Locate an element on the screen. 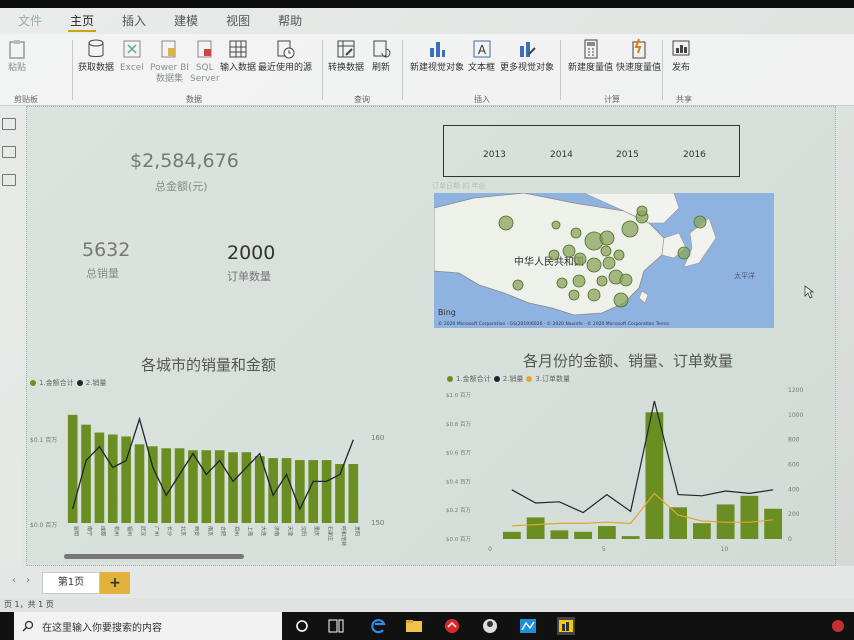  y2-tick-label: 150 is located at coordinates (377, 523).